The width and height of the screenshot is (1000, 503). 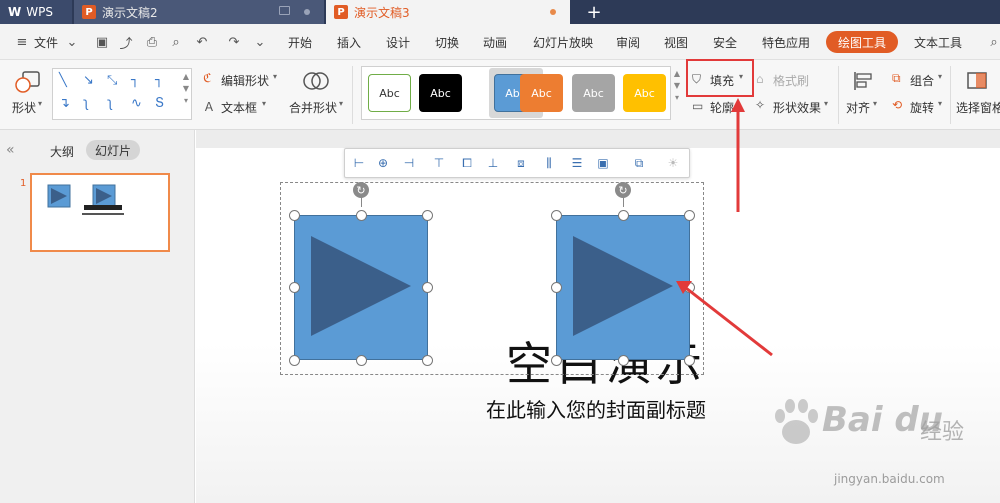 What do you see at coordinates (186, 89) in the screenshot?
I see `gallery-scroll: ▲ ▼ ▾` at bounding box center [186, 89].